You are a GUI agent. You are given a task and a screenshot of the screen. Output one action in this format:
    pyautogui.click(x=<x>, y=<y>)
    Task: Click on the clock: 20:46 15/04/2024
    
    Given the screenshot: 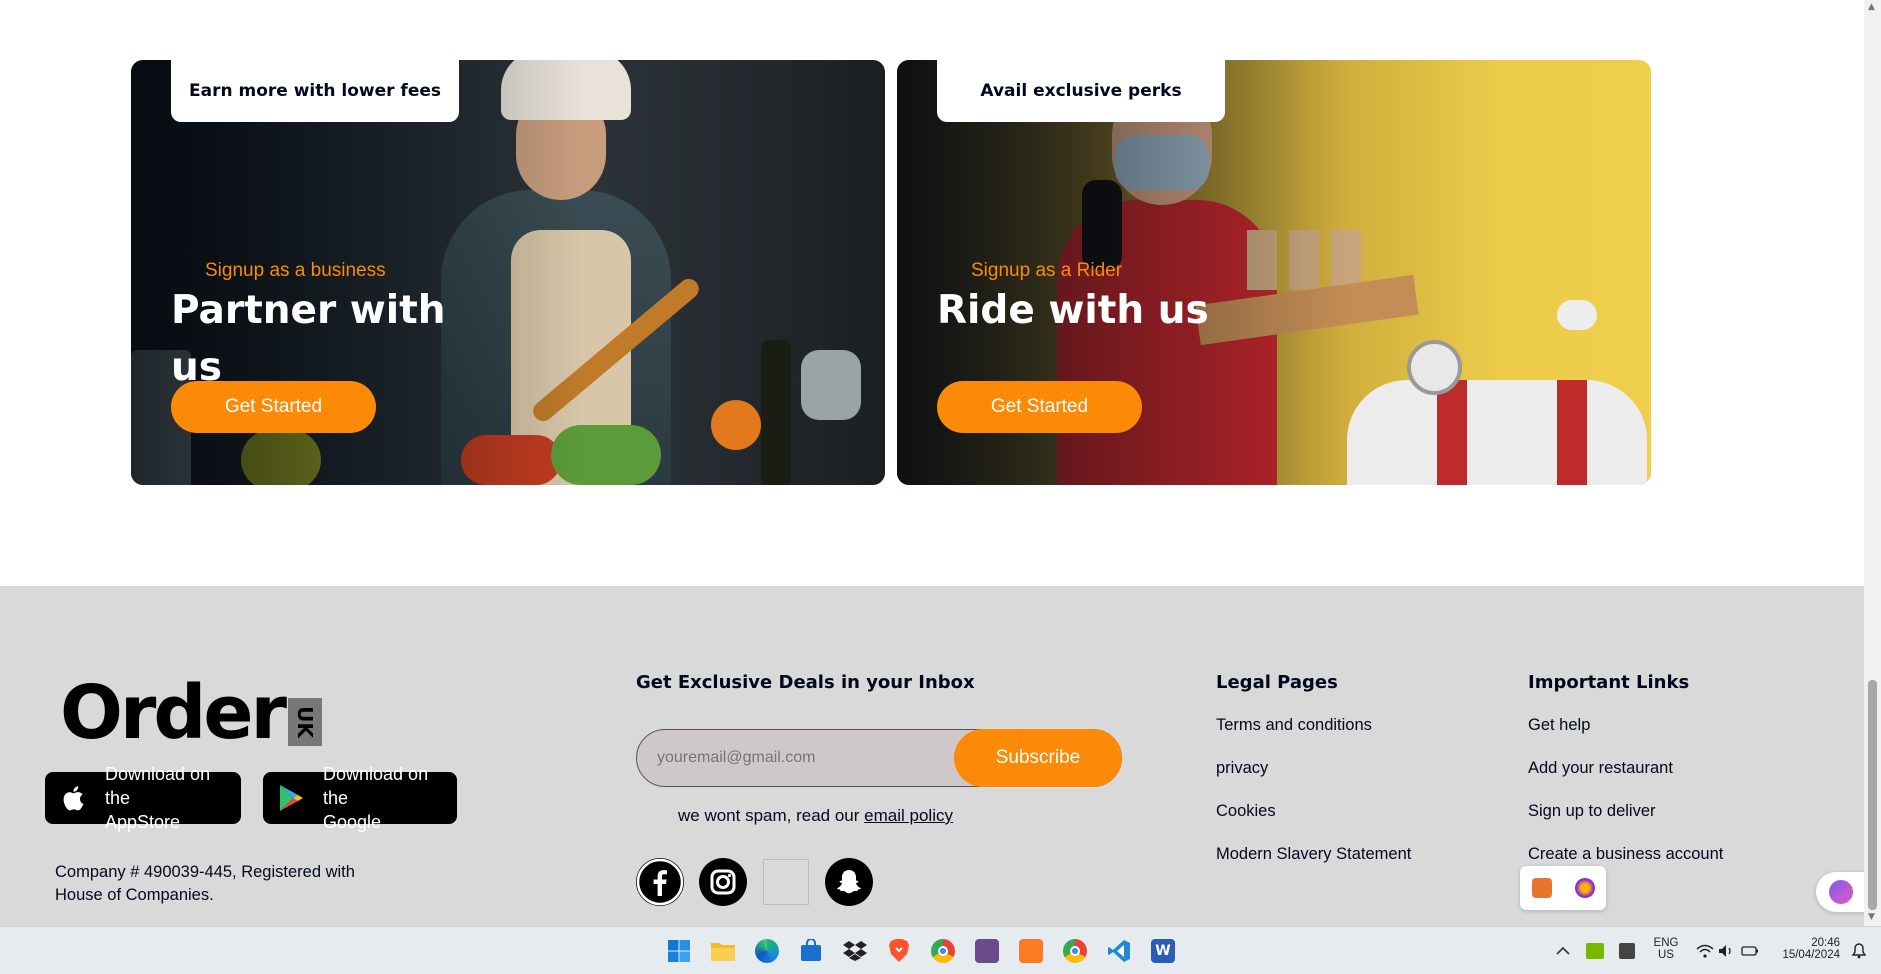 What is the action you would take?
    pyautogui.click(x=1805, y=949)
    